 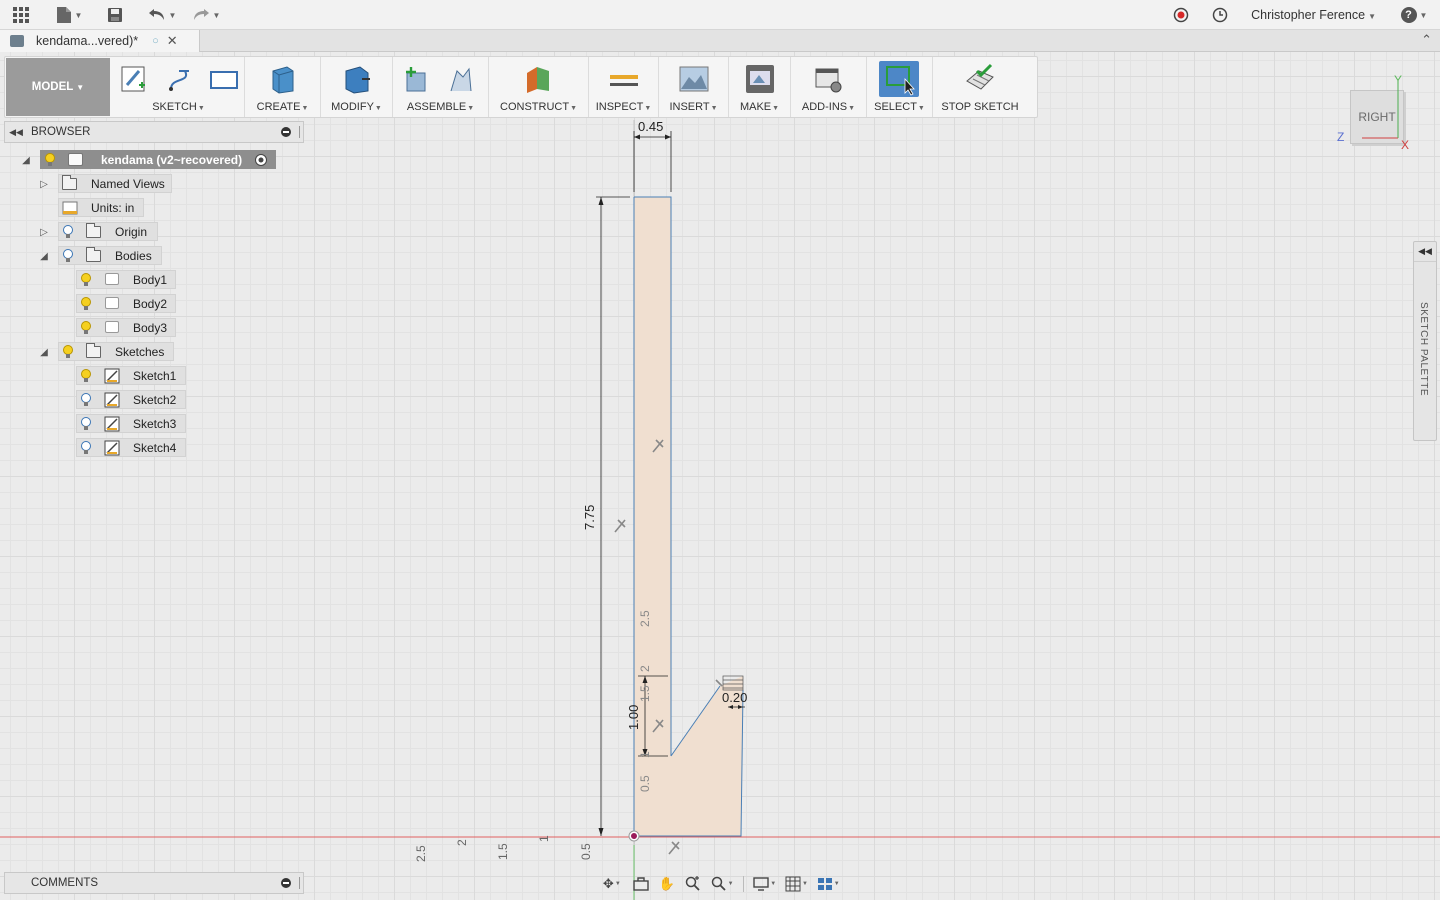 What do you see at coordinates (980, 79) in the screenshot?
I see `stop-sketch-icon` at bounding box center [980, 79].